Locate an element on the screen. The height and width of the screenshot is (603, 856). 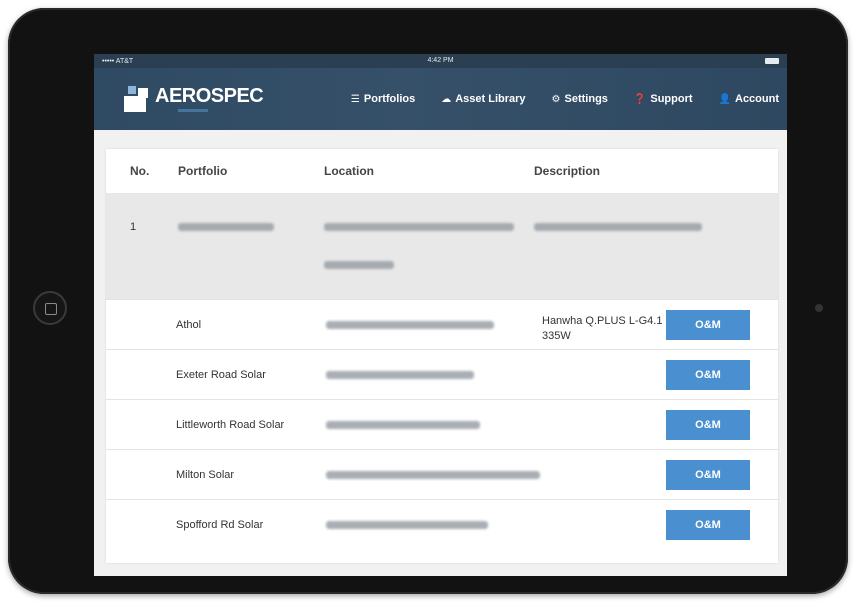
table-row: Exeter Road Solar O&M is located at coordinates (442, 374).